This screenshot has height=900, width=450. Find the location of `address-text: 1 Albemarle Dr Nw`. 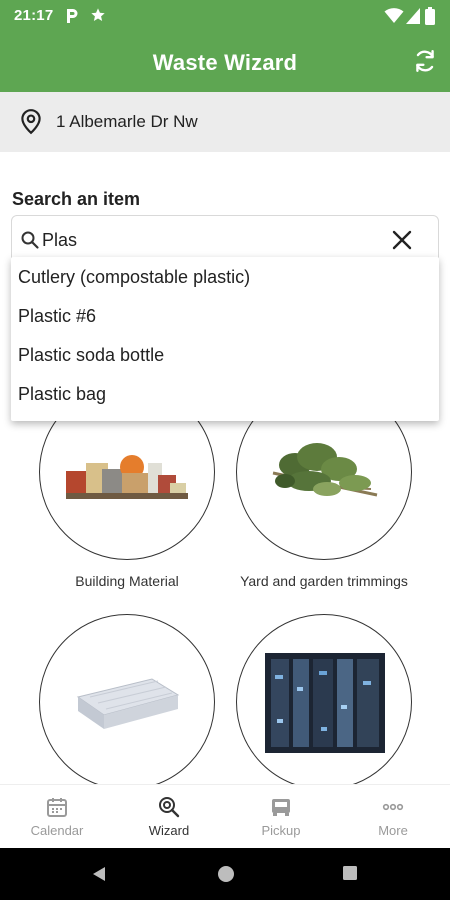

address-text: 1 Albemarle Dr Nw is located at coordinates (127, 121).